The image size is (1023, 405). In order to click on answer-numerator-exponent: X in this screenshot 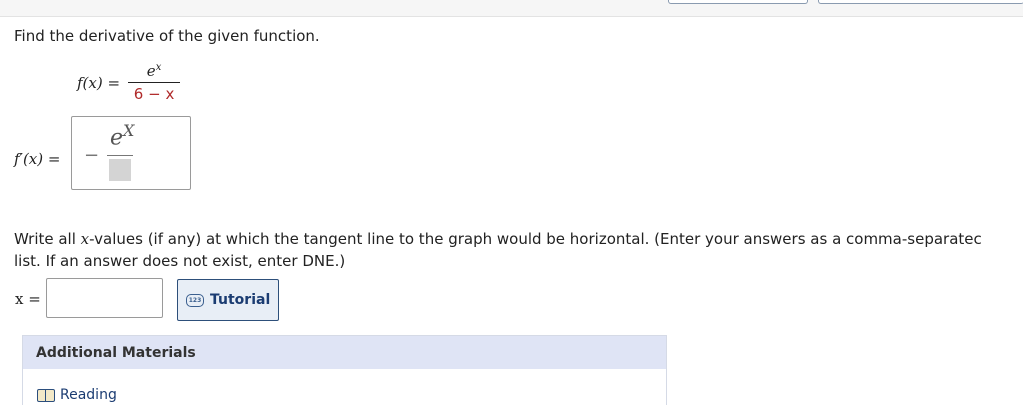, I will do `click(129, 130)`.